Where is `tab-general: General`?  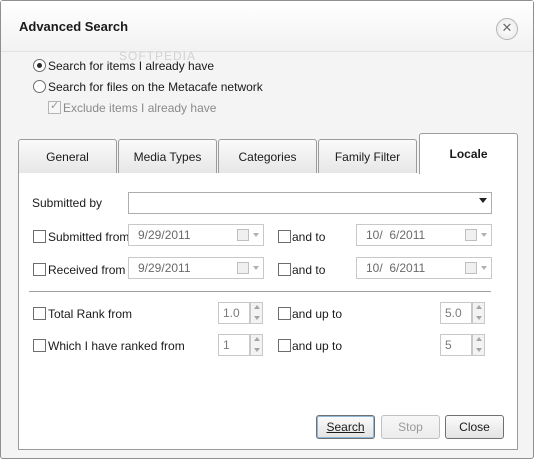
tab-general: General is located at coordinates (67, 156).